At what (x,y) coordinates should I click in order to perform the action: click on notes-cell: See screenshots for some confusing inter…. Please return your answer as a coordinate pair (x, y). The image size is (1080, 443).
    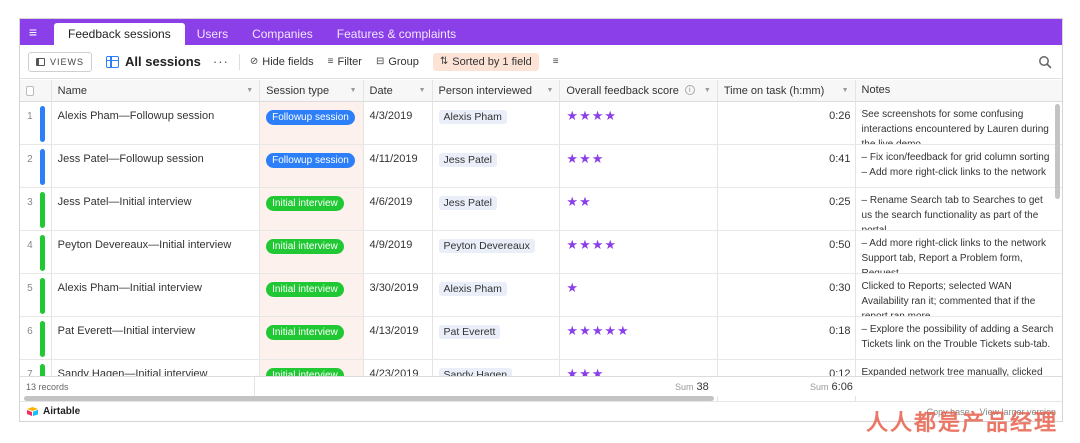
    Looking at the image, I should click on (959, 123).